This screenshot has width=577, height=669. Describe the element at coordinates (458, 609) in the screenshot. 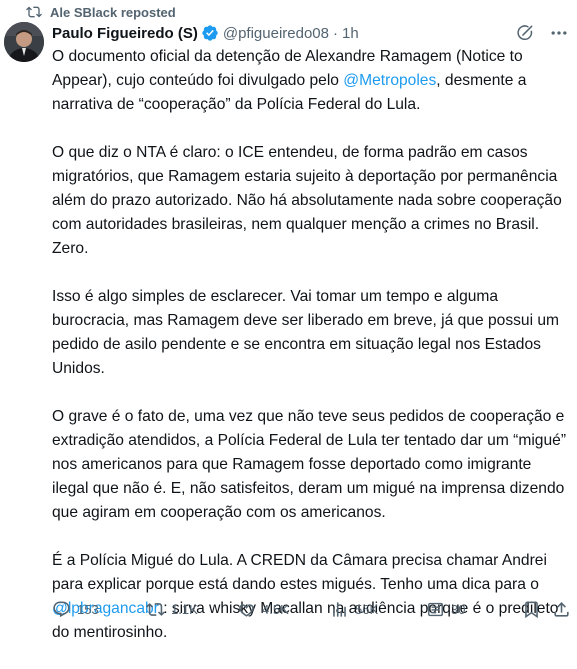

I see `notes-count: 30` at that location.